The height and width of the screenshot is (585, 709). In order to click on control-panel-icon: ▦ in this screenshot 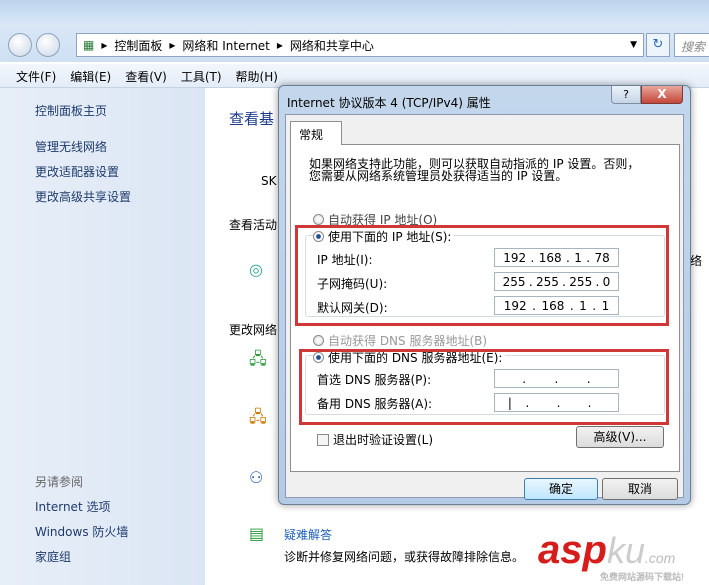, I will do `click(89, 45)`.